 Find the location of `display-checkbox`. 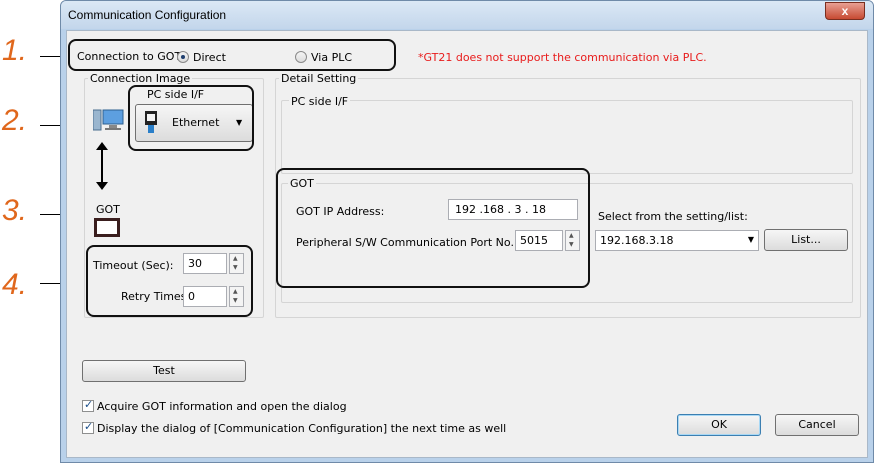

display-checkbox is located at coordinates (88, 427).